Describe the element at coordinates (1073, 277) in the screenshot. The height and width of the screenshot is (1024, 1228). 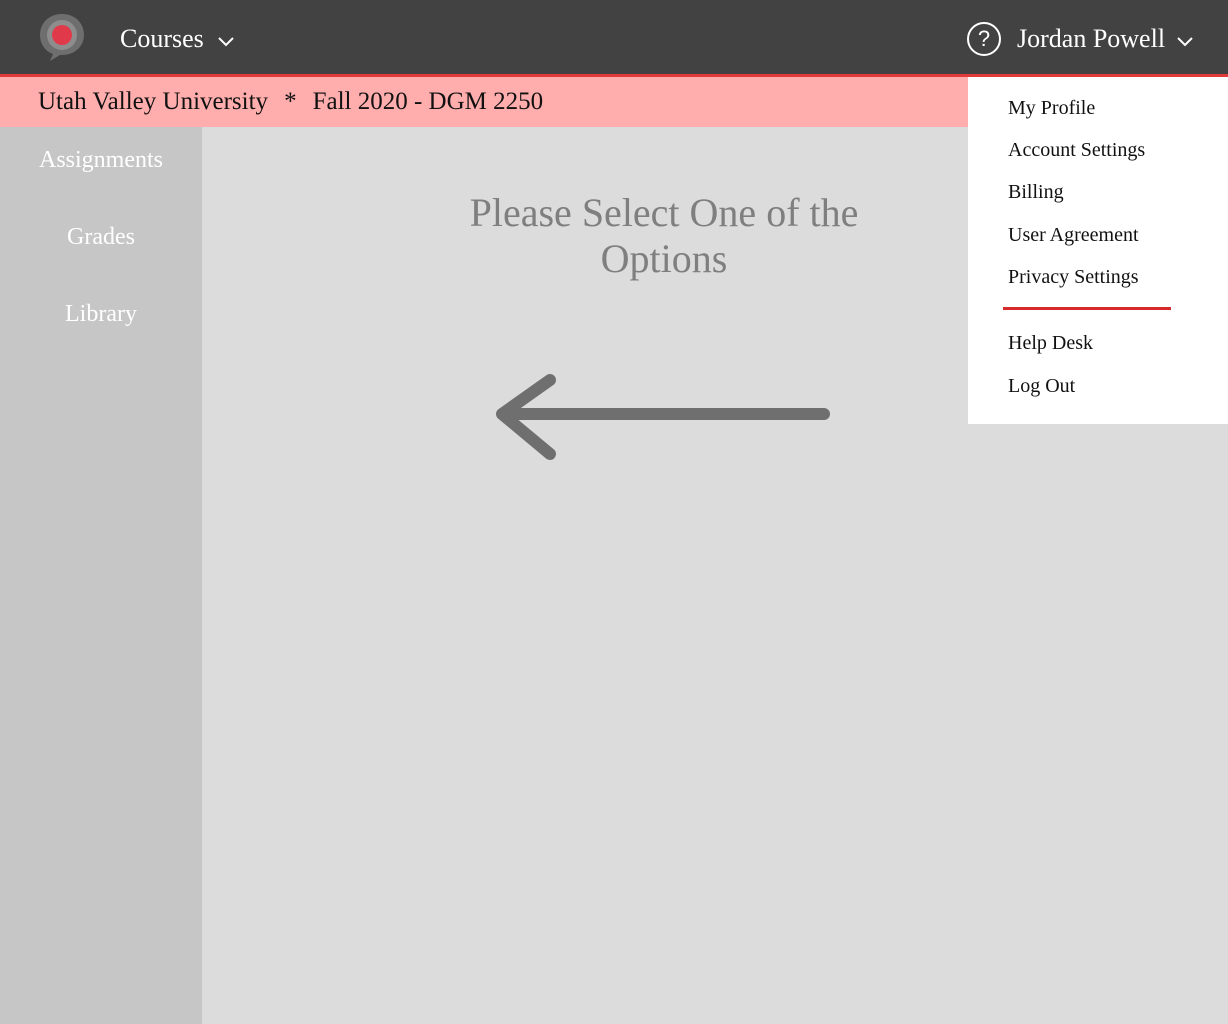
I see `menu-item-privacy-settings: Privacy Settings` at that location.